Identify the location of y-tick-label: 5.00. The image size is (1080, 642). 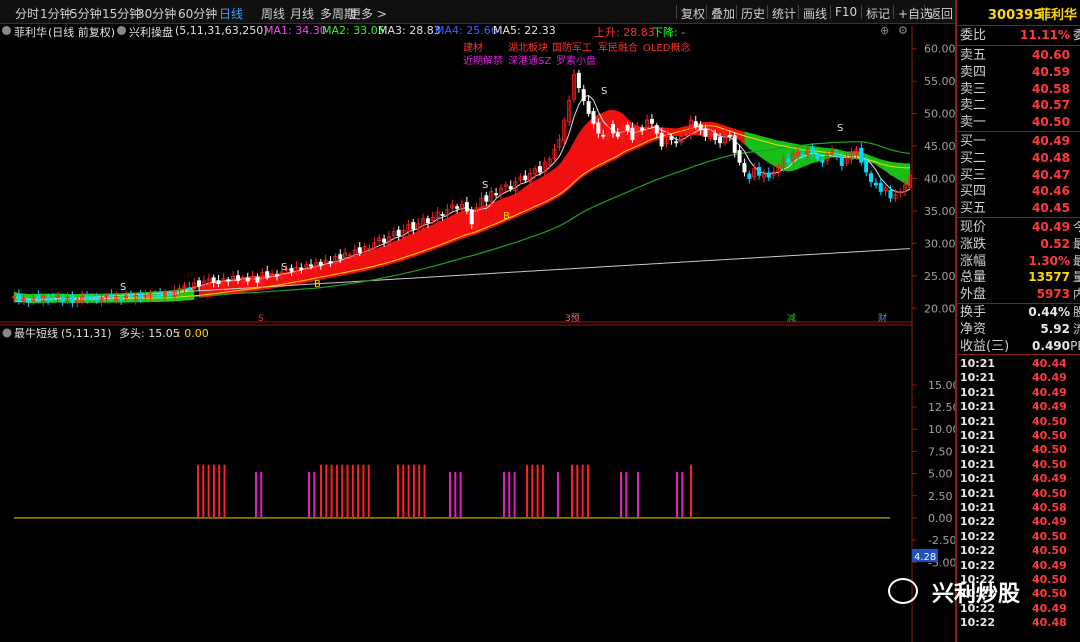
(940, 474).